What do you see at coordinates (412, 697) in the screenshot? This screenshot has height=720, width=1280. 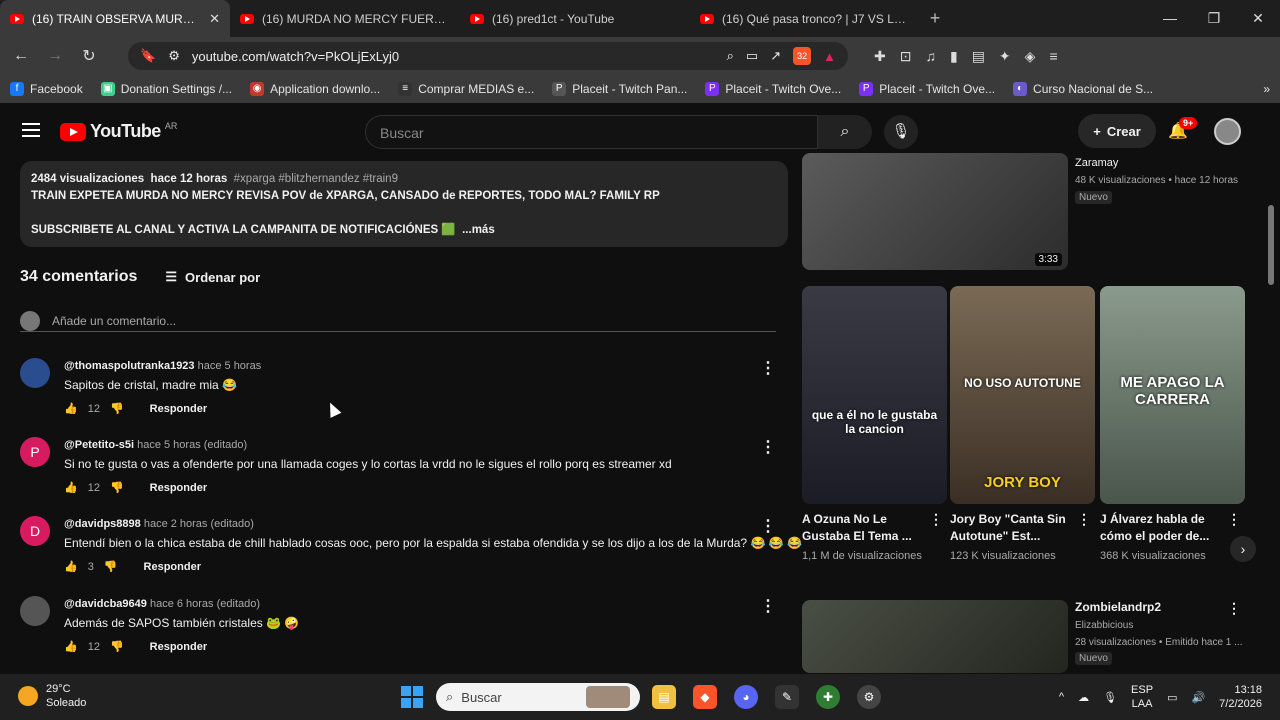 I see `windows-start-icon` at bounding box center [412, 697].